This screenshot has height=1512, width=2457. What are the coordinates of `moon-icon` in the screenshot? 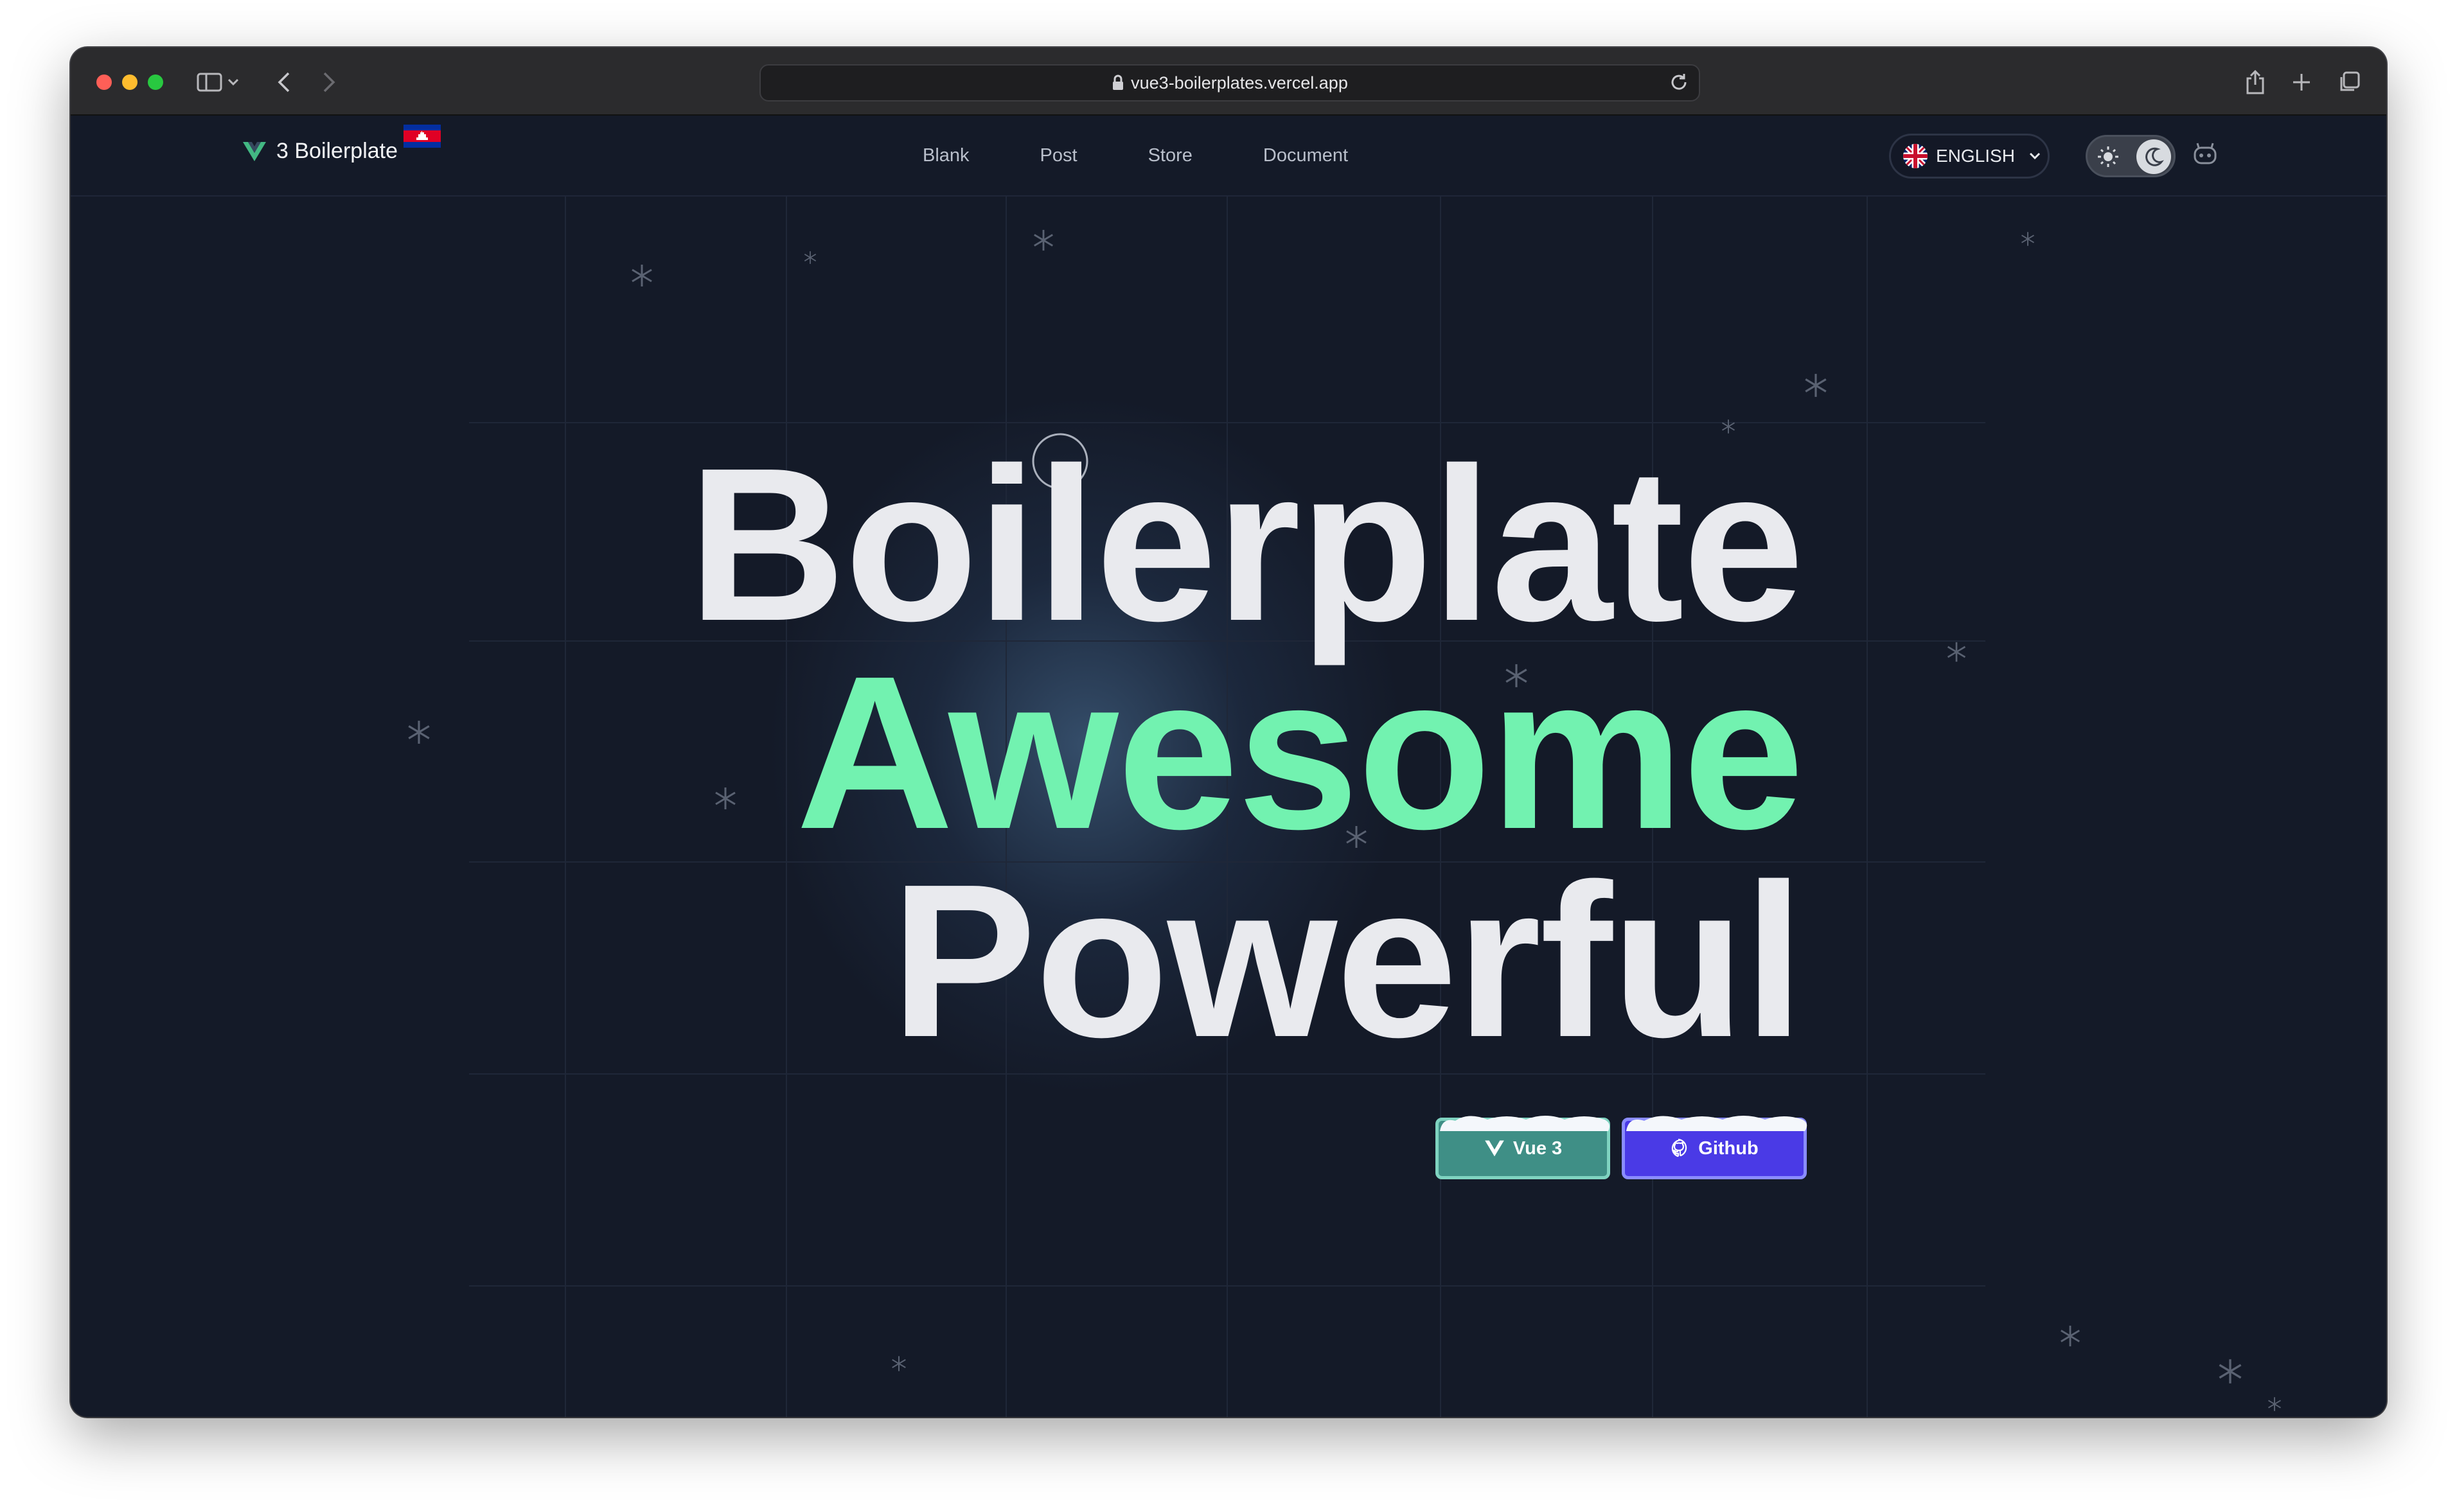 It's located at (2153, 156).